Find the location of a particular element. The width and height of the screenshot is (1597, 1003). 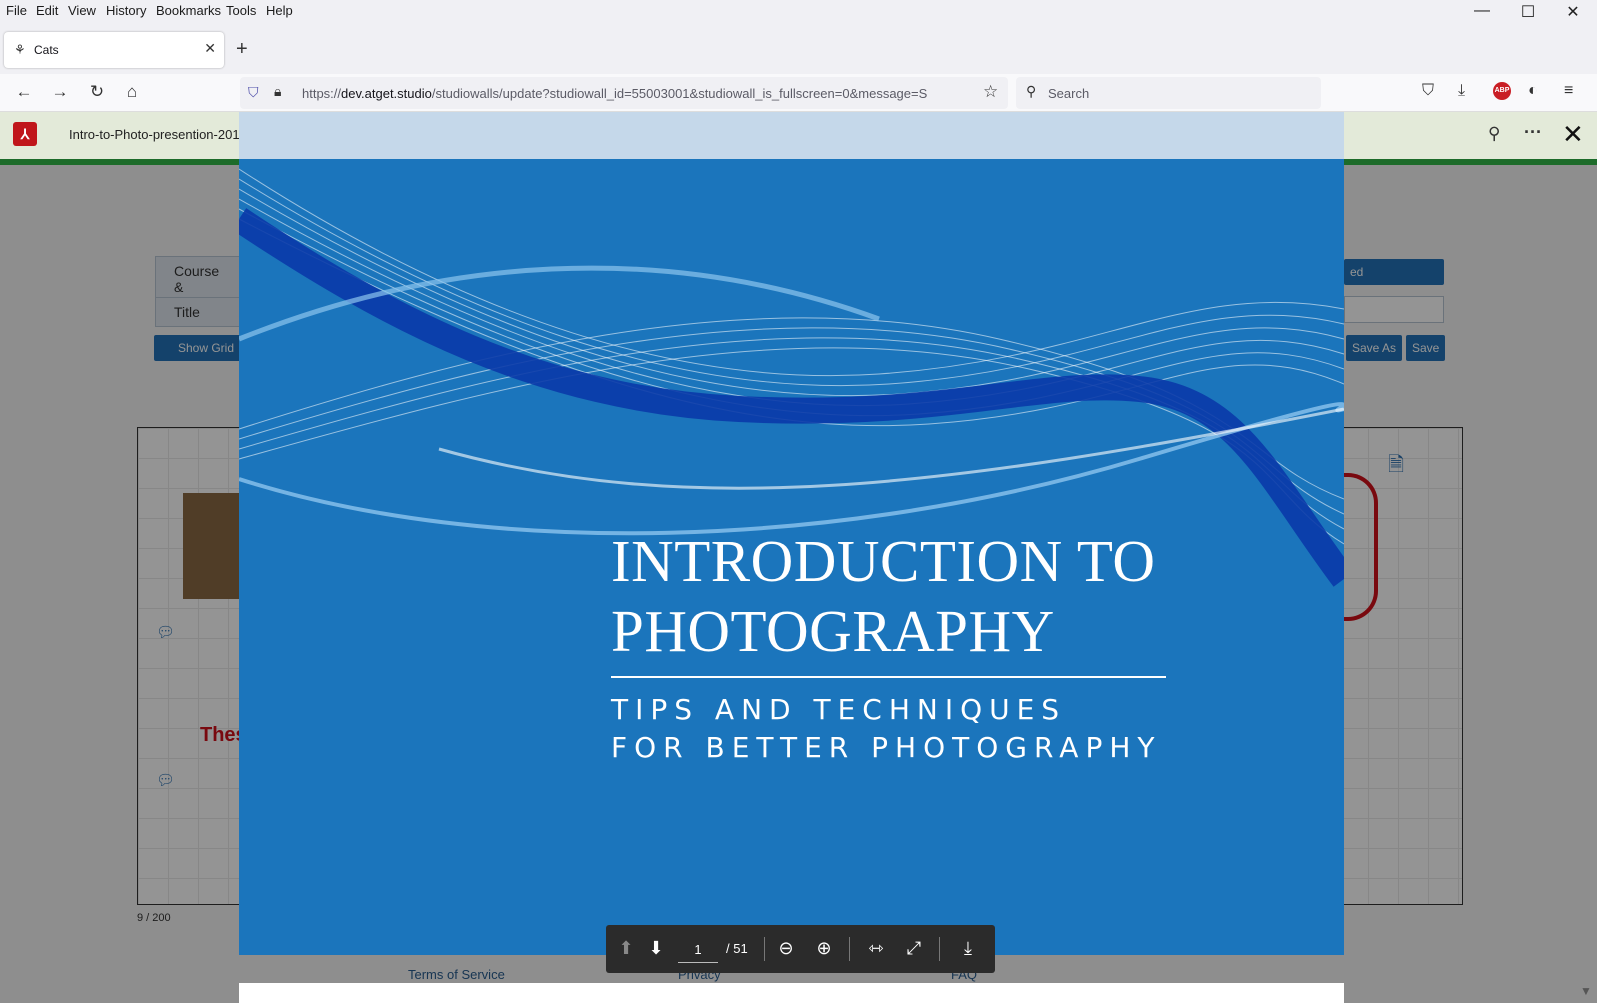

zoom-out-icon: ⊖ is located at coordinates (786, 948).